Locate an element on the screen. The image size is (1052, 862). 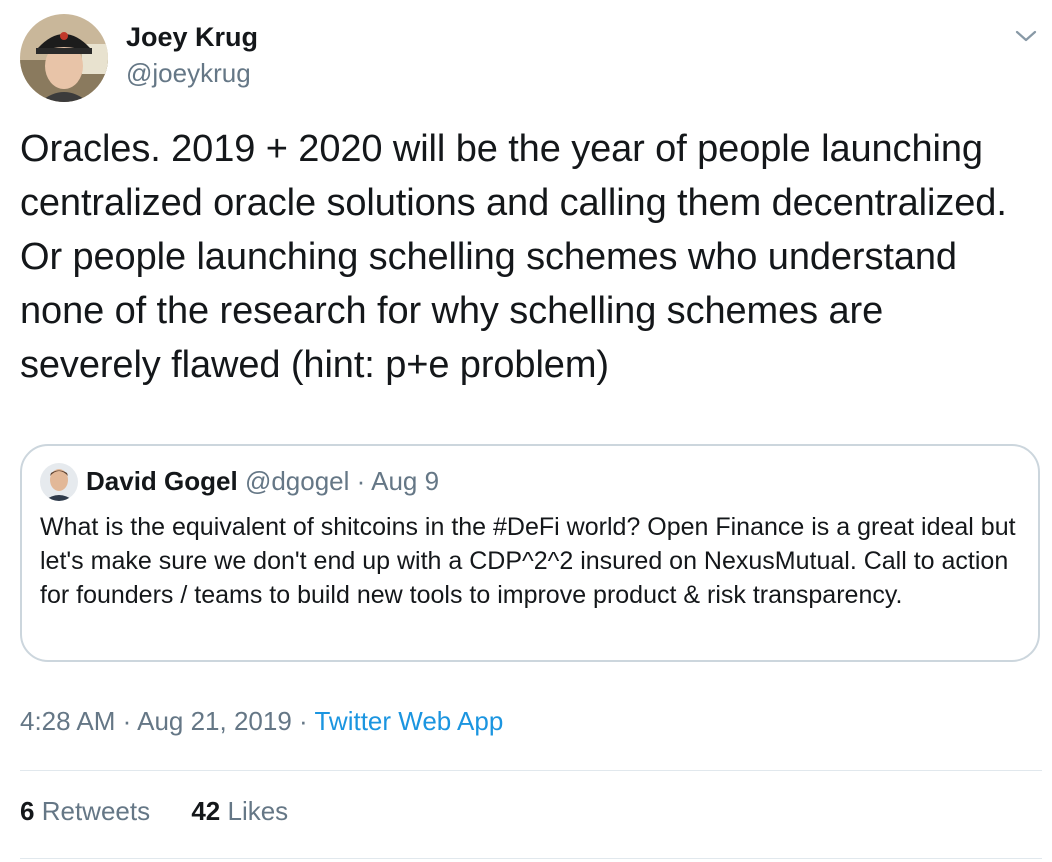
author-avatar is located at coordinates (64, 58).